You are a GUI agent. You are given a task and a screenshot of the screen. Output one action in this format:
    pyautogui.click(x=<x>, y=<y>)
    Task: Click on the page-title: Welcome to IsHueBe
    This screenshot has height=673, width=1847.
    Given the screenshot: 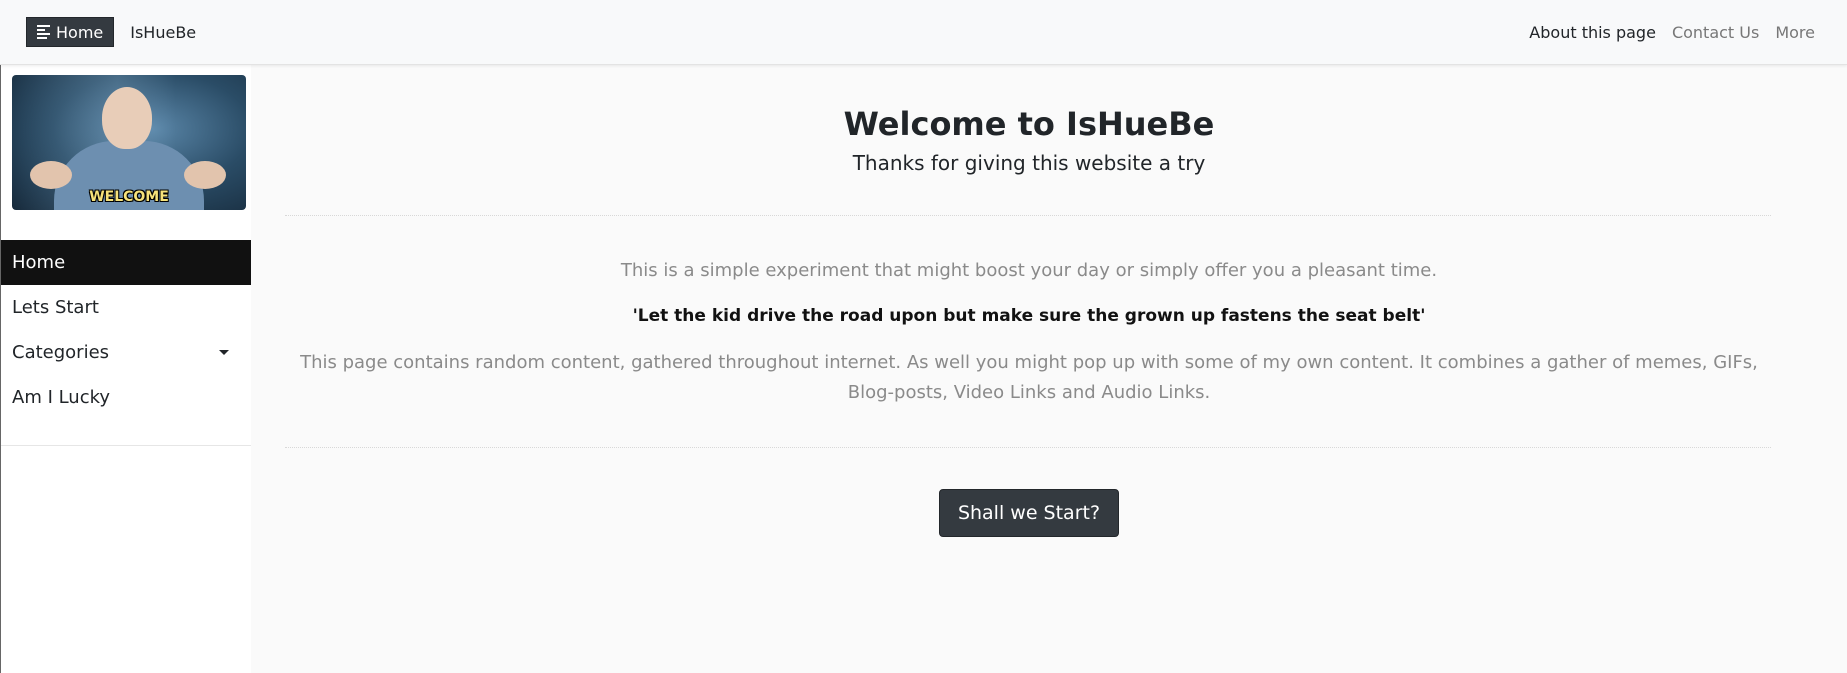 What is the action you would take?
    pyautogui.click(x=1029, y=124)
    